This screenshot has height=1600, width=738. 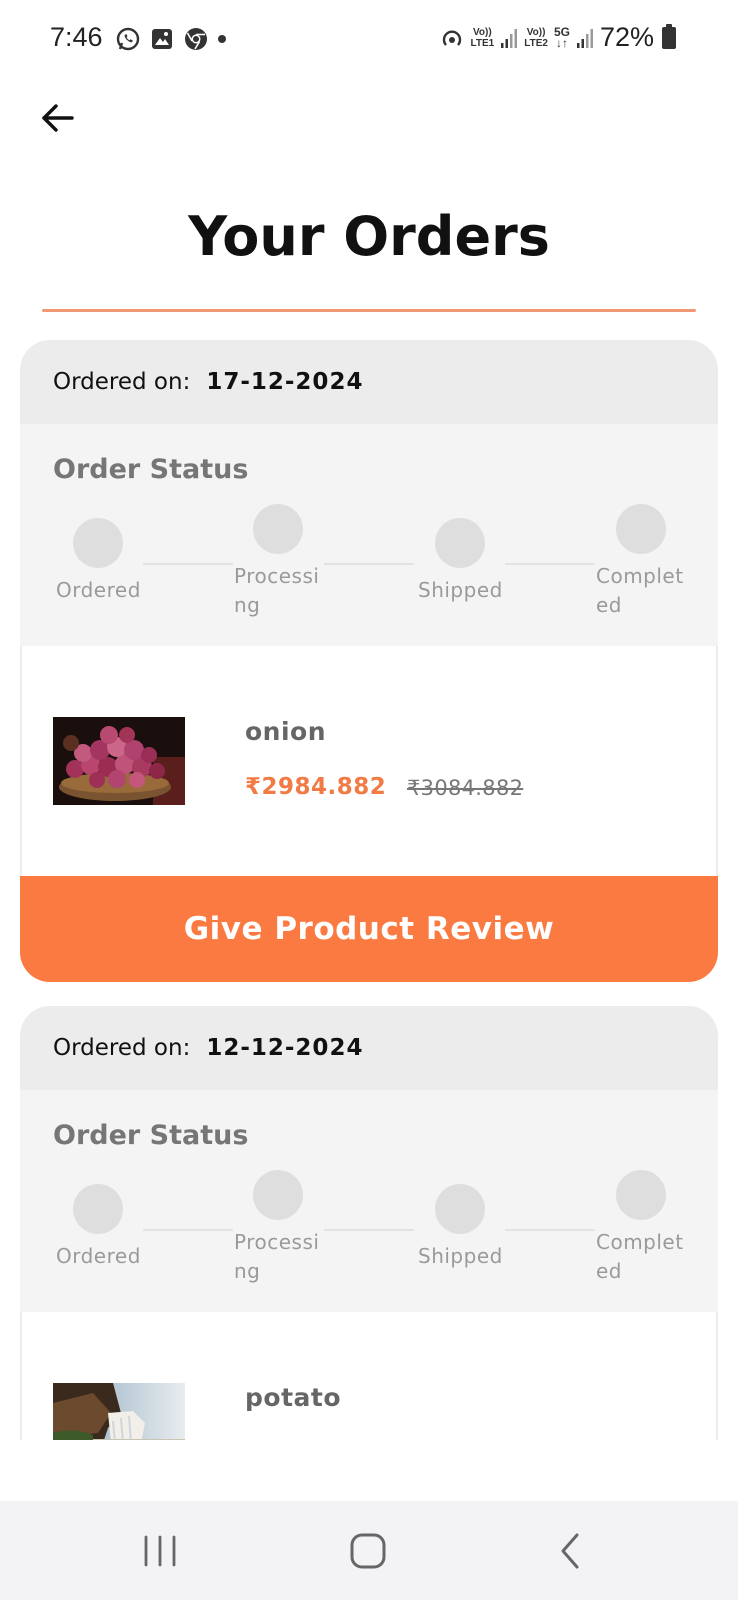 What do you see at coordinates (369, 1376) in the screenshot?
I see `order-product: potato` at bounding box center [369, 1376].